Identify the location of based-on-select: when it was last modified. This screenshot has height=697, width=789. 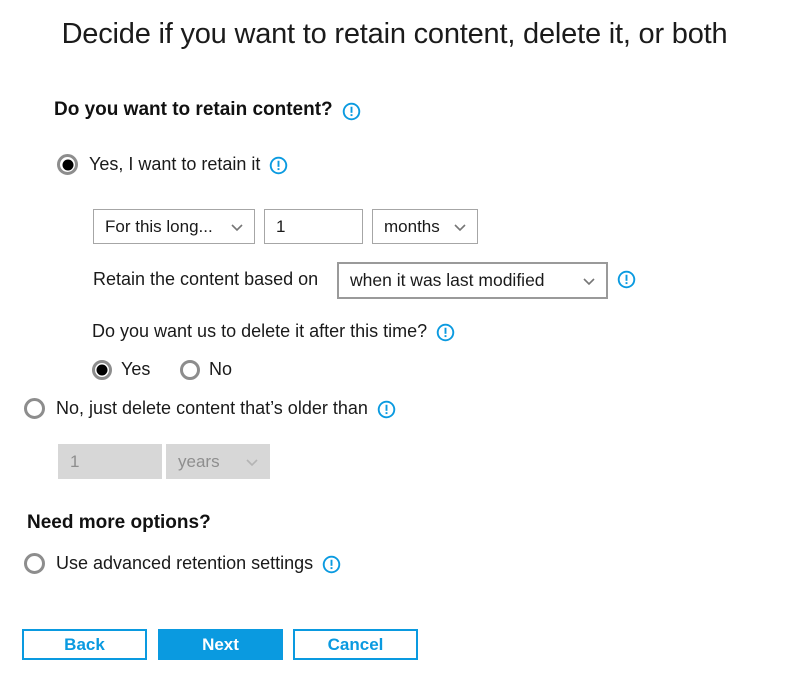
(472, 280).